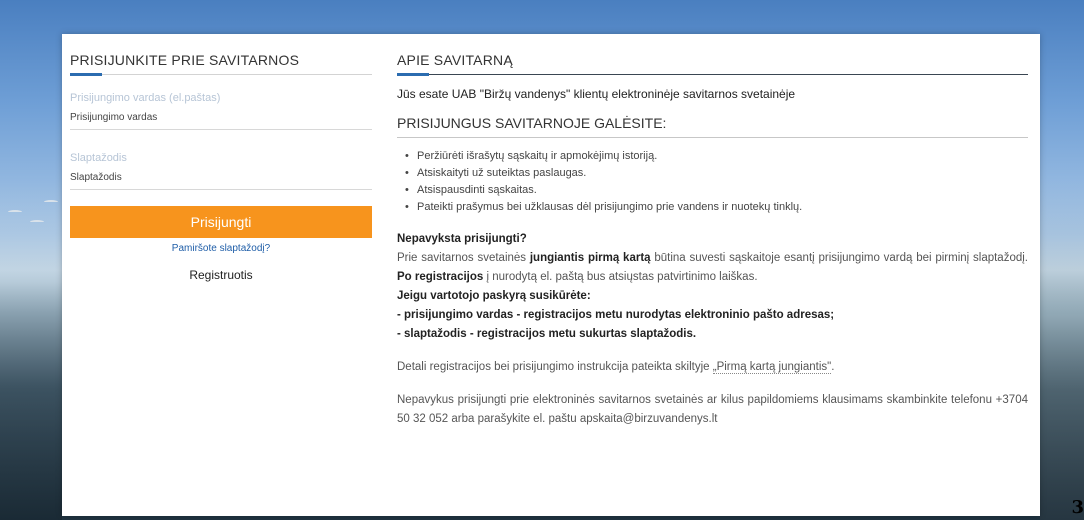 The width and height of the screenshot is (1084, 520). I want to click on password-label: Slaptažodis, so click(98, 158).